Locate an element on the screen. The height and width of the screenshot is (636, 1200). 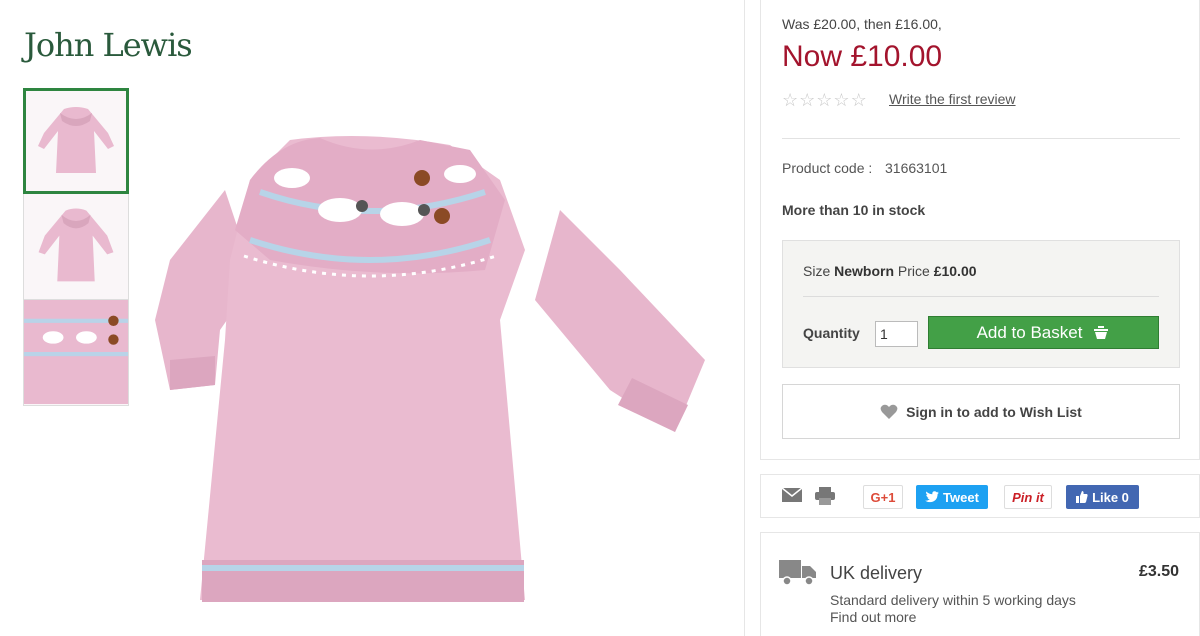
add-to-basket-label: Add to Basket is located at coordinates (1029, 332).